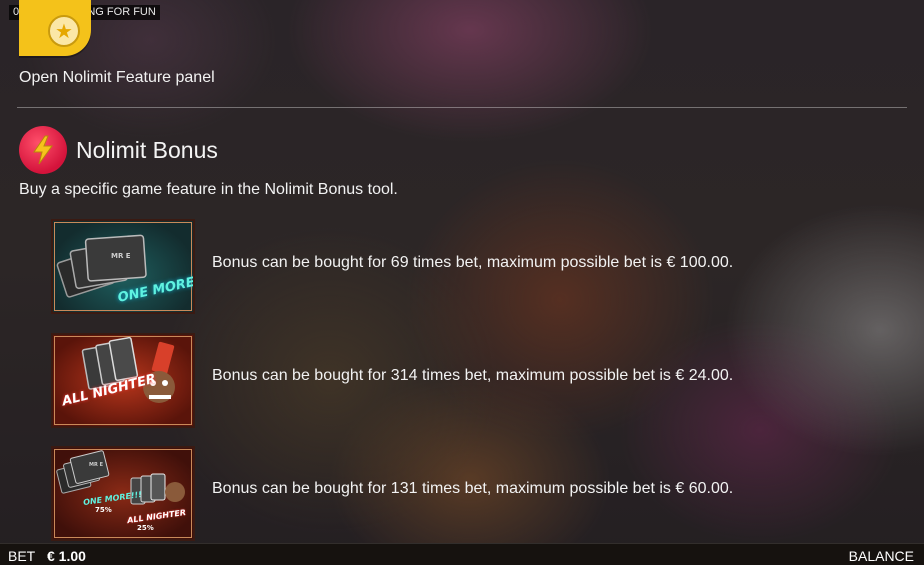  I want to click on bet-value: € 1.00, so click(66, 556).